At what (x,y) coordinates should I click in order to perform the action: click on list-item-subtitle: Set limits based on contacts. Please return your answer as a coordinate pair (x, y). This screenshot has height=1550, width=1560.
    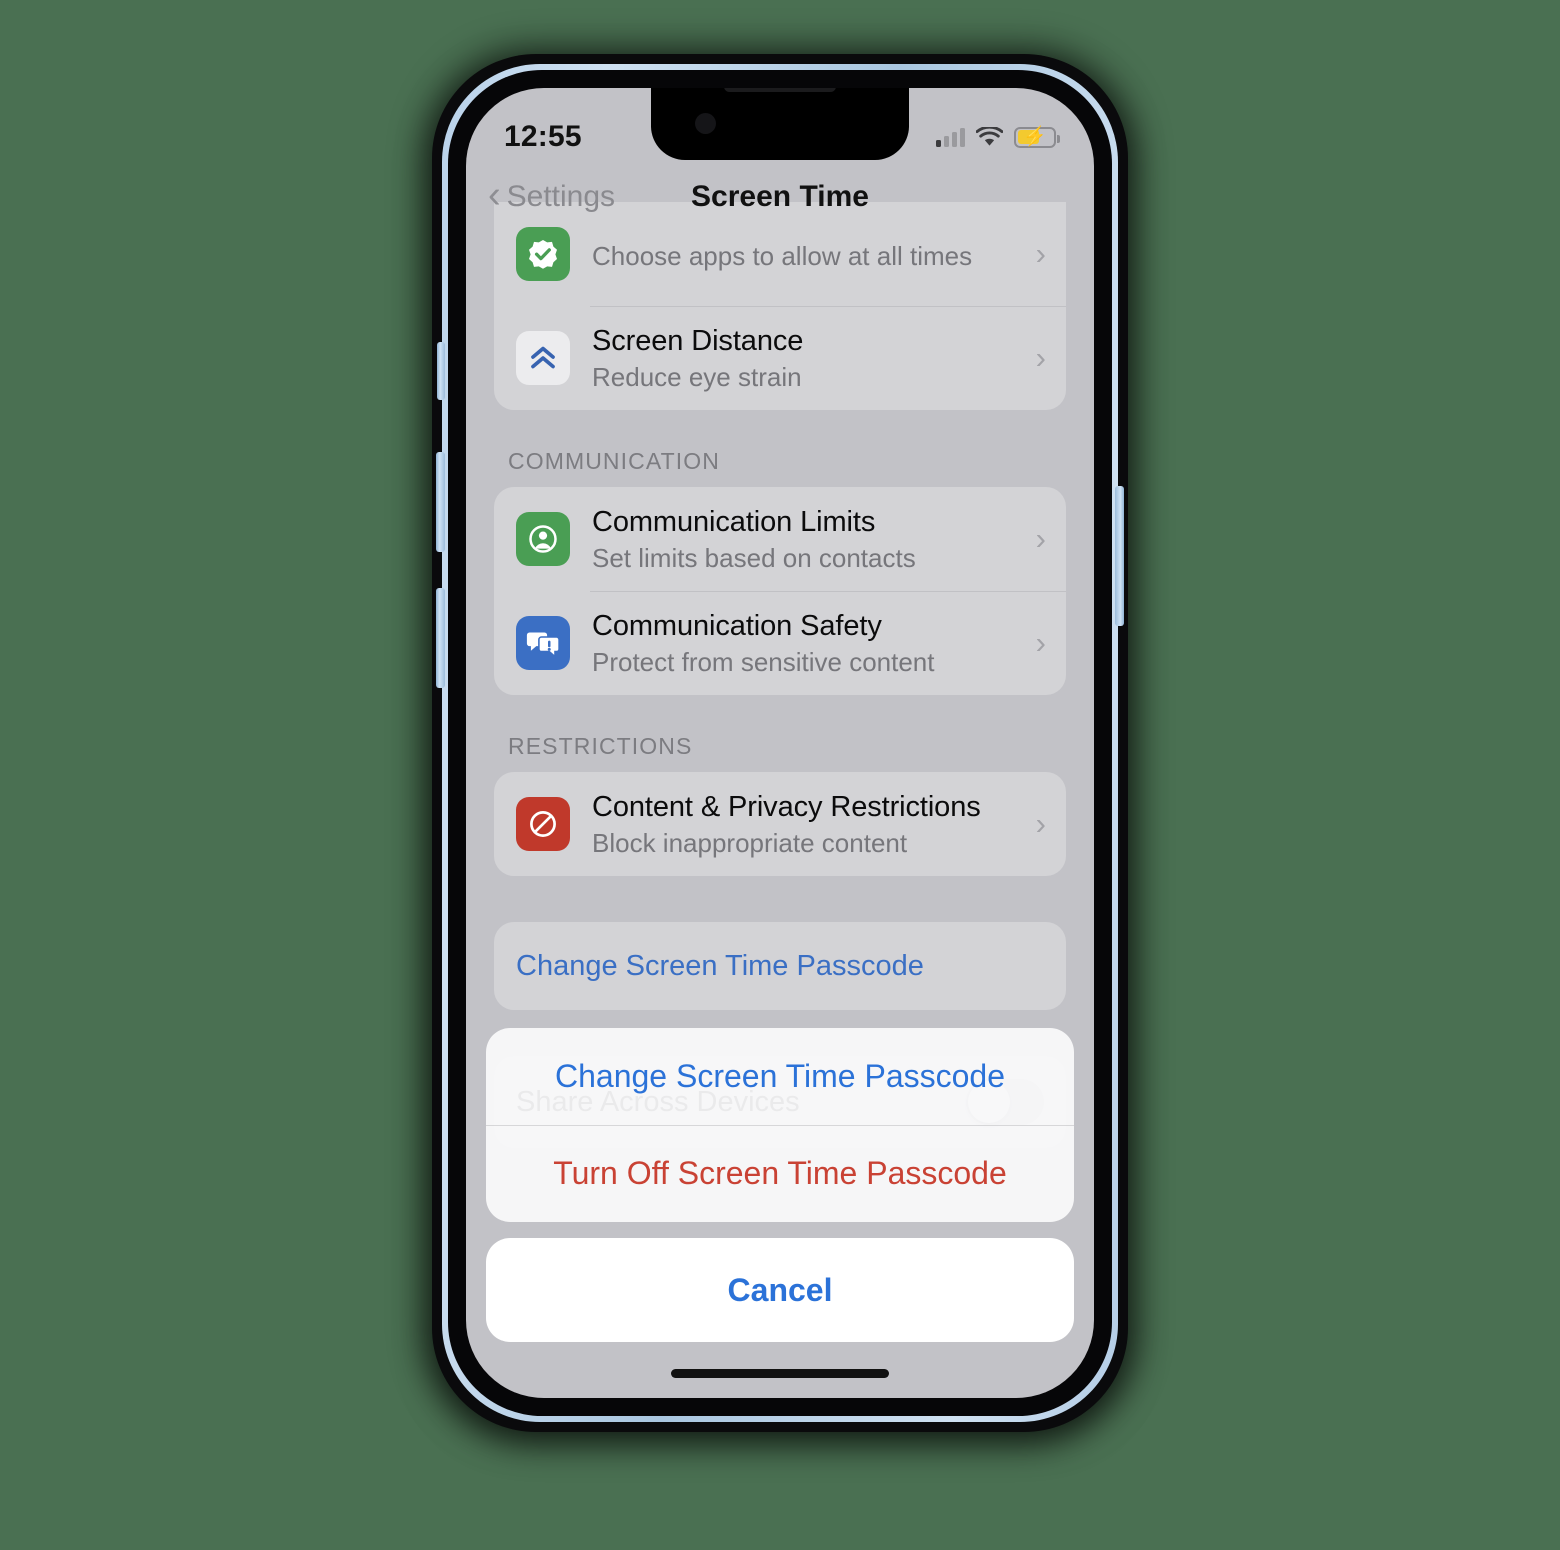
    Looking at the image, I should click on (754, 557).